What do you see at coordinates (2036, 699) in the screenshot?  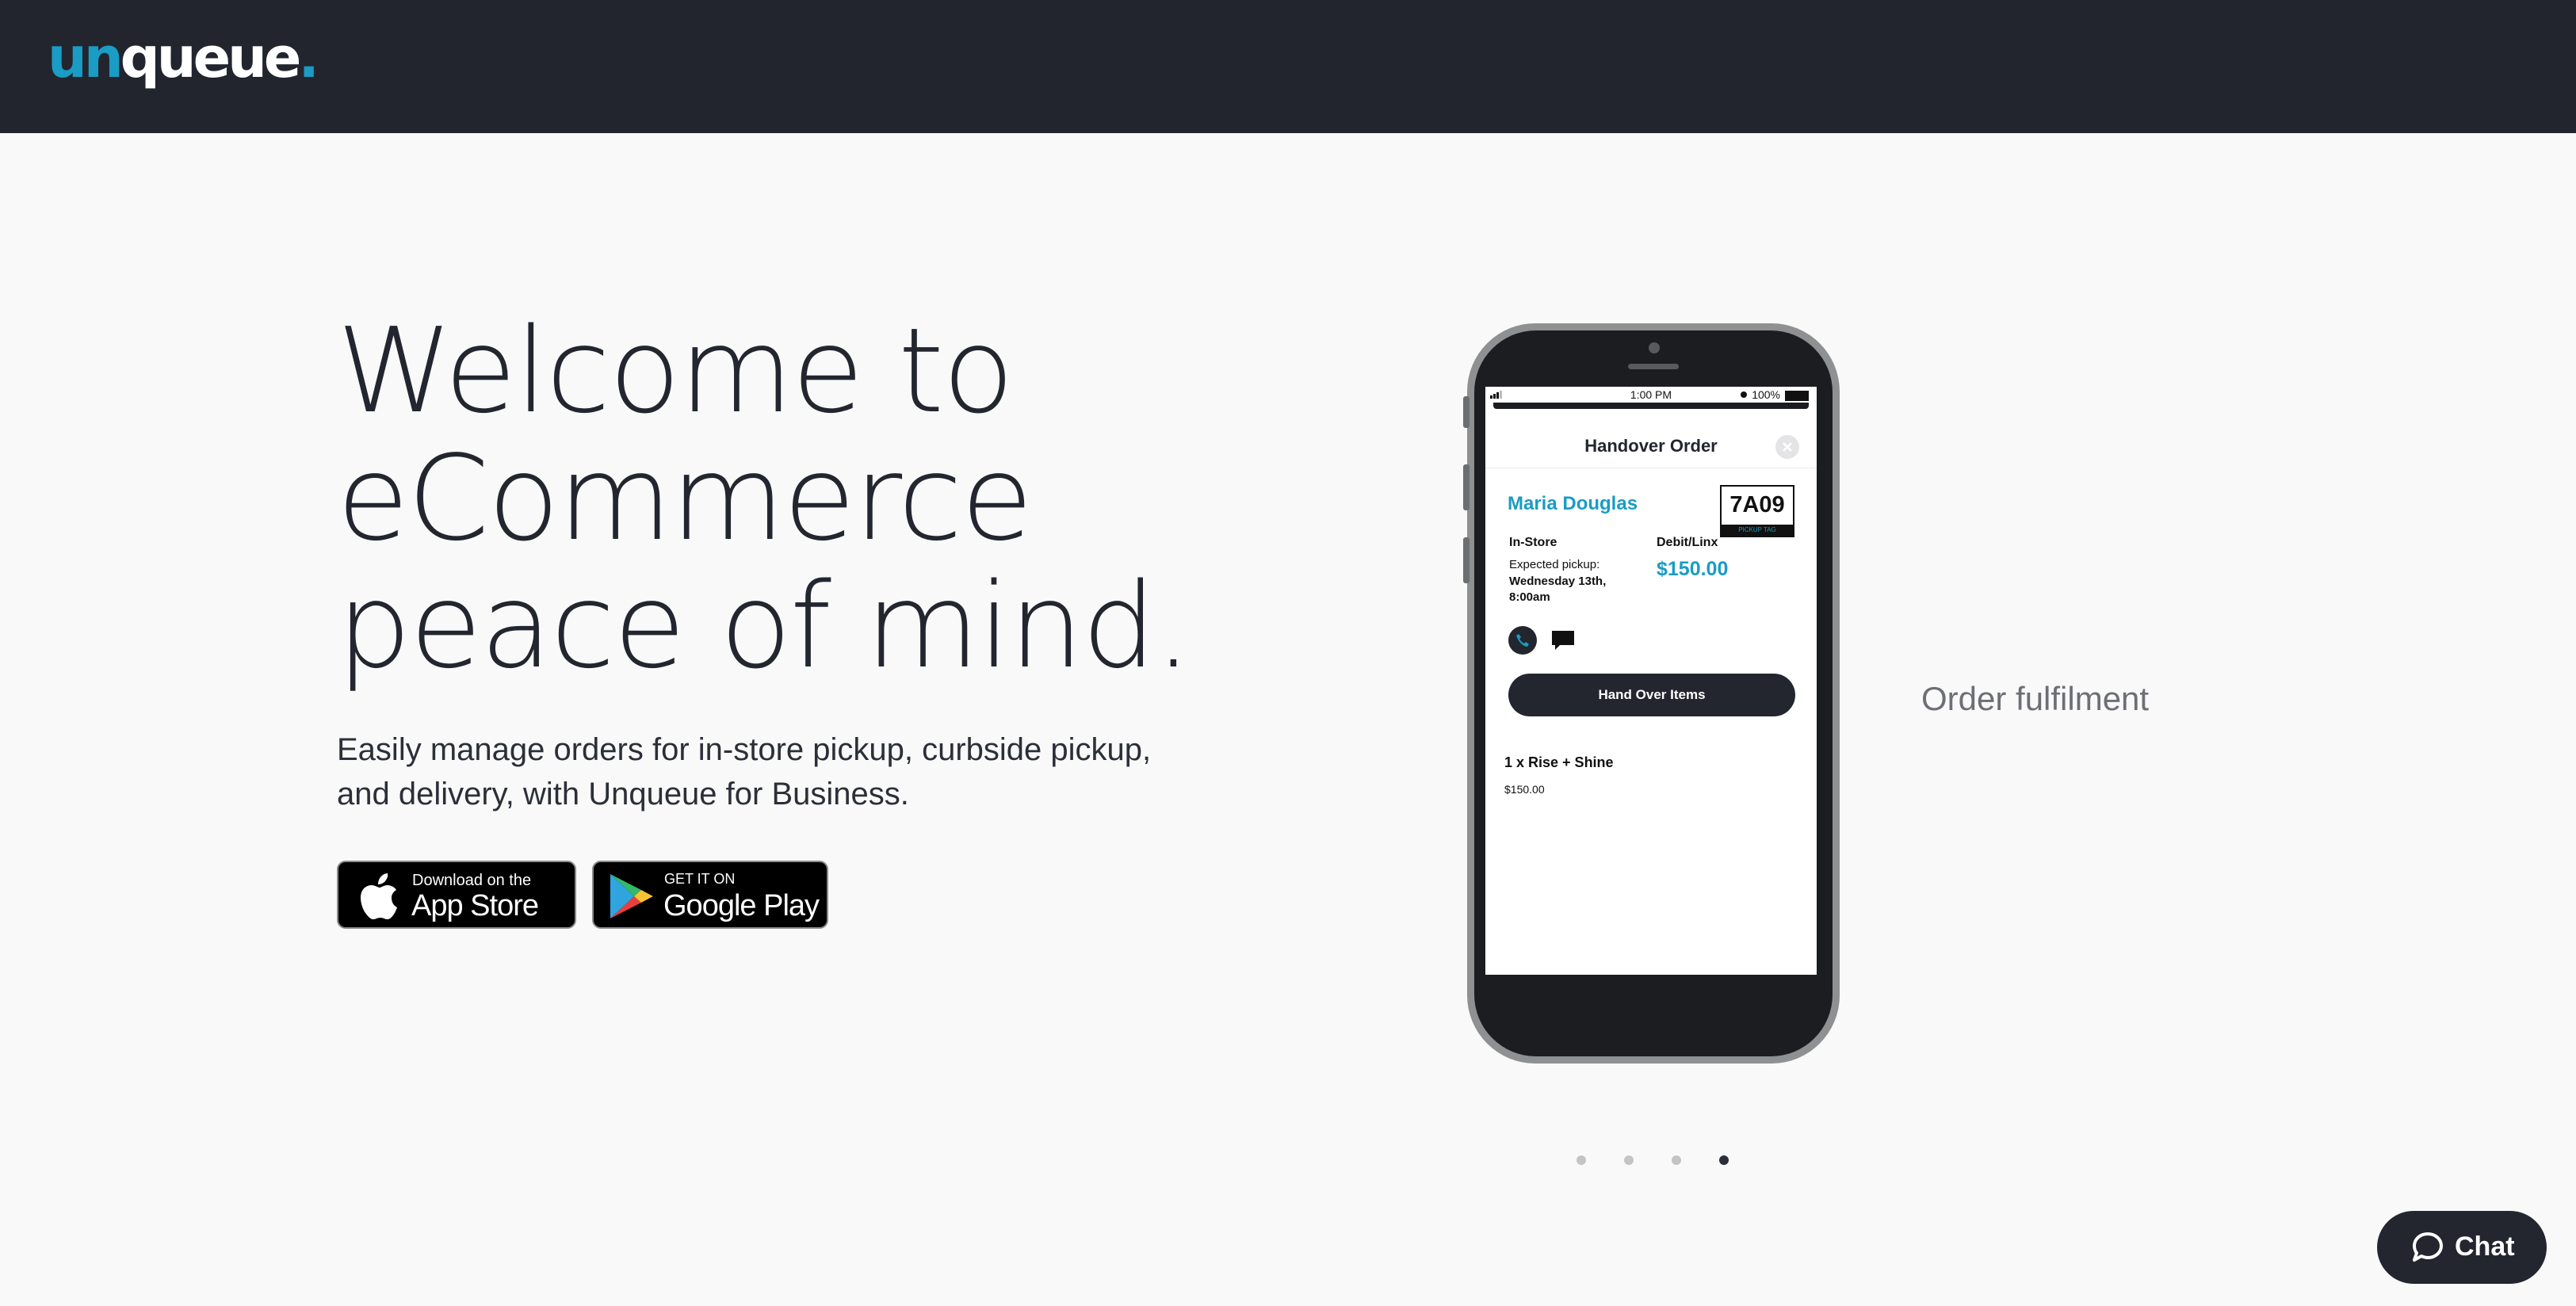 I see `slide-caption: Order fulfilment` at bounding box center [2036, 699].